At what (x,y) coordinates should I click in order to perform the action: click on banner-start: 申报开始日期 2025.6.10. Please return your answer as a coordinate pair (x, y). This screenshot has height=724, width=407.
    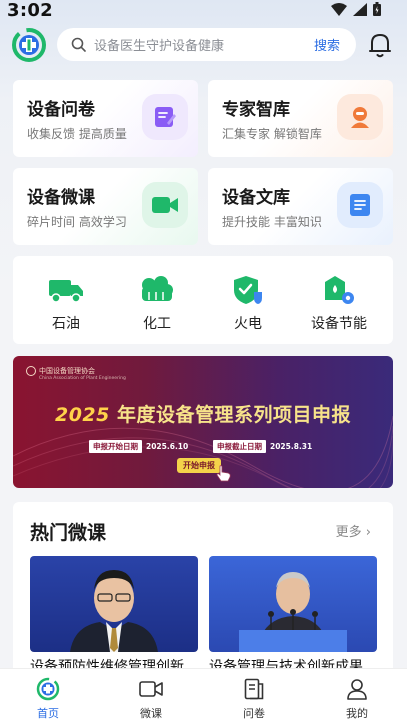
    Looking at the image, I should click on (138, 446).